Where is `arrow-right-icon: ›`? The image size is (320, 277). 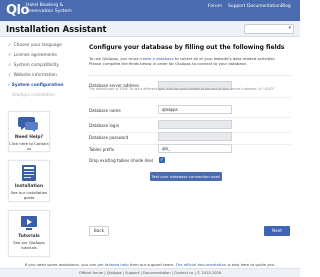
arrow-right-icon: › is located at coordinates (9, 85).